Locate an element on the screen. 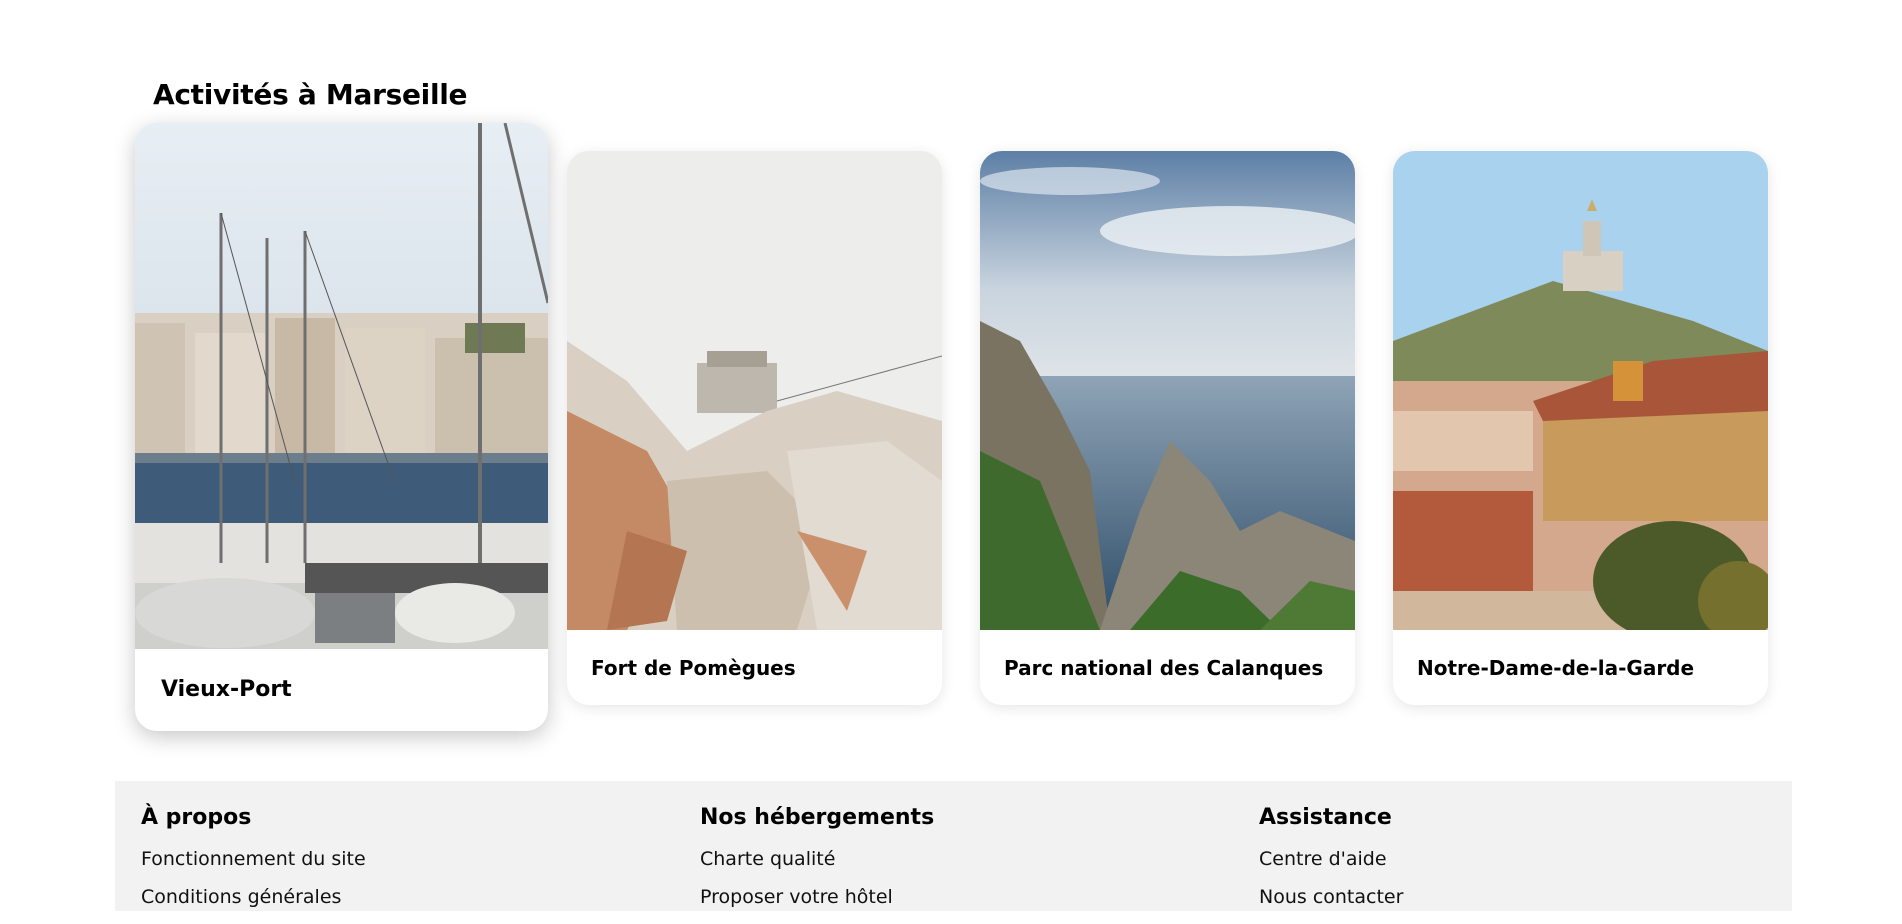 The height and width of the screenshot is (924, 1902). footer-link-contact: Nous contacter is located at coordinates (1331, 897).